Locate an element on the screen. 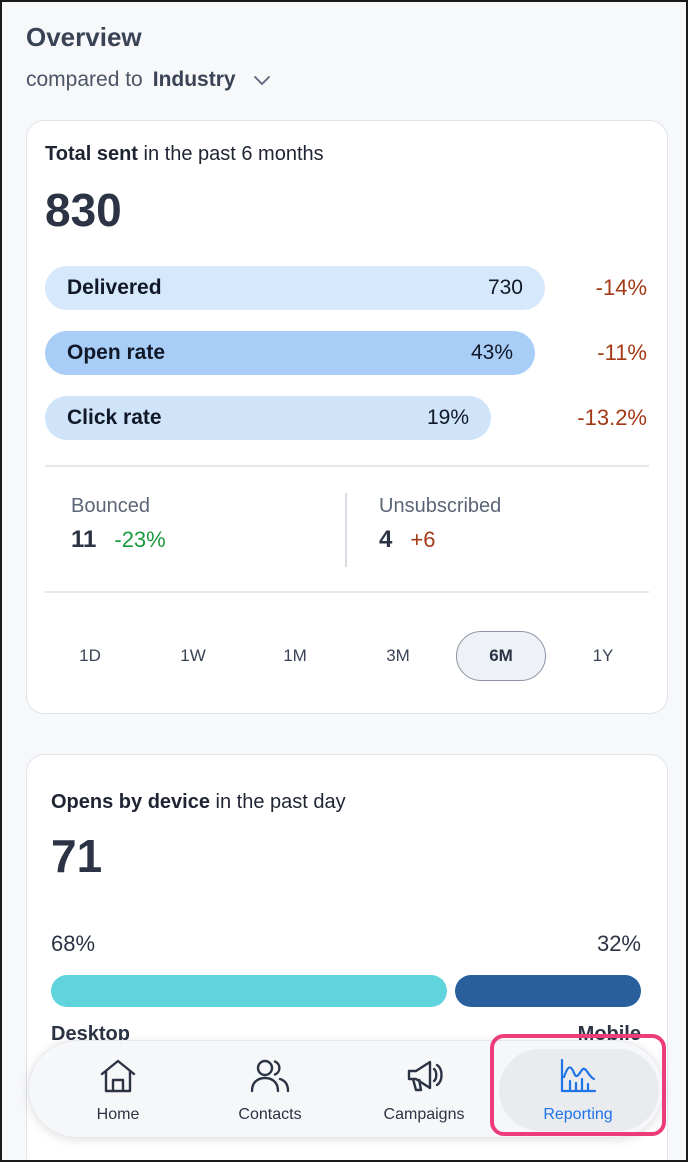 This screenshot has width=688, height=1162. nav-home-label: Home is located at coordinates (118, 1114).